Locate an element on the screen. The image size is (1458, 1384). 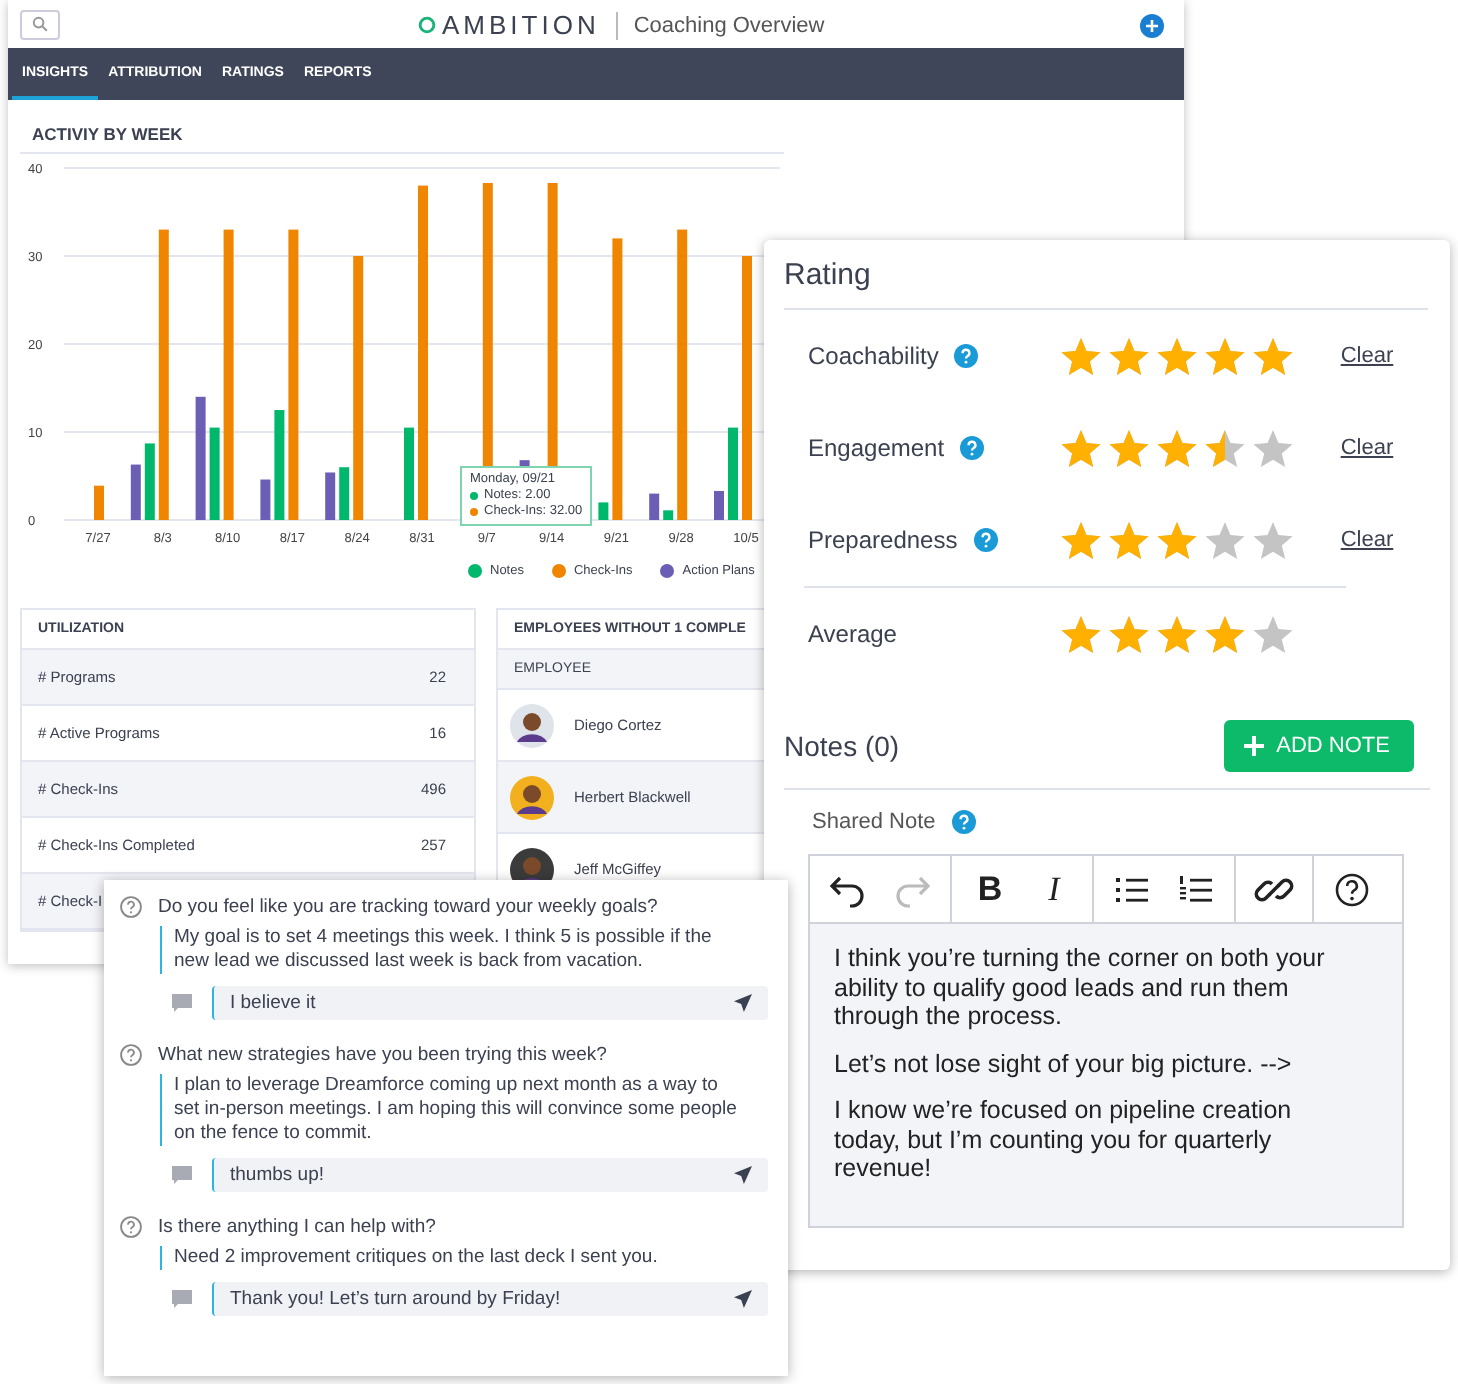
answer-text: My goal is to set 4 meetings this week. I think 5 is possible if the new lead we discussed last week is back from vacation. is located at coordinates (450, 950).